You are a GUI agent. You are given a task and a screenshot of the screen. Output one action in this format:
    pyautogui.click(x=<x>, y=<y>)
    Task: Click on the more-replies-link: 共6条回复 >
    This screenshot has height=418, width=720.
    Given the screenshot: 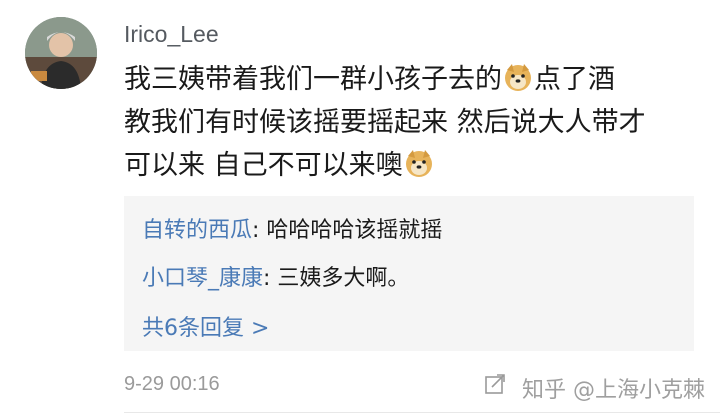 What is the action you would take?
    pyautogui.click(x=205, y=326)
    